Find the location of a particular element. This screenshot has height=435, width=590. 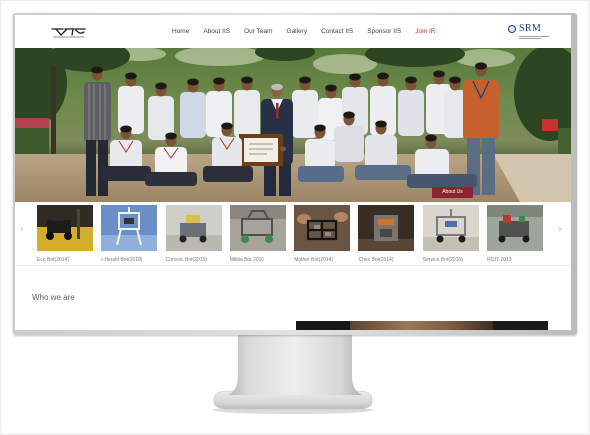

image-panel-photo is located at coordinates (421, 325).